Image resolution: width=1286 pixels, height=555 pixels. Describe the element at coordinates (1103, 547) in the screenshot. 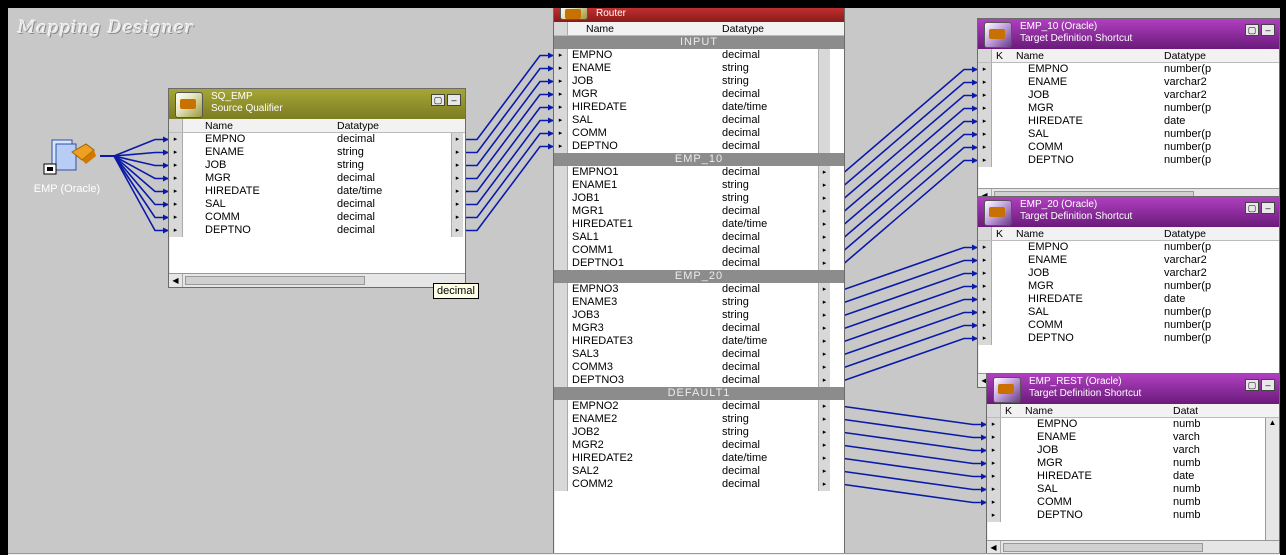

I see `scroll-thumb` at that location.